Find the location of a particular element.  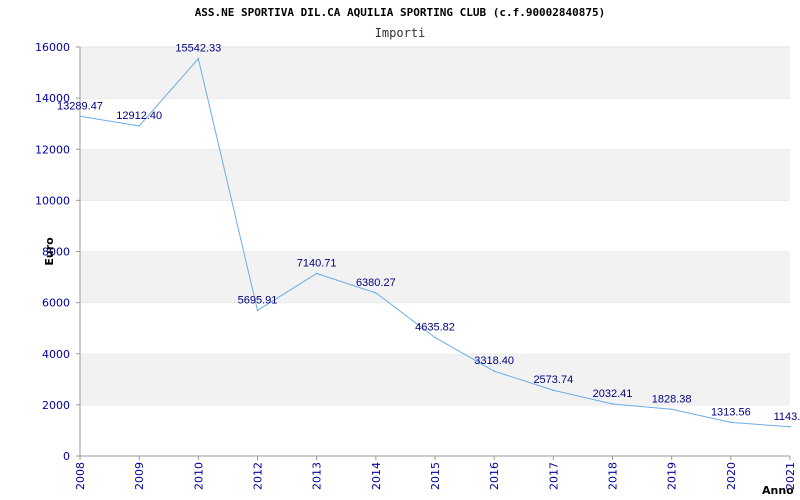

data-label: 1313.56 is located at coordinates (731, 412).